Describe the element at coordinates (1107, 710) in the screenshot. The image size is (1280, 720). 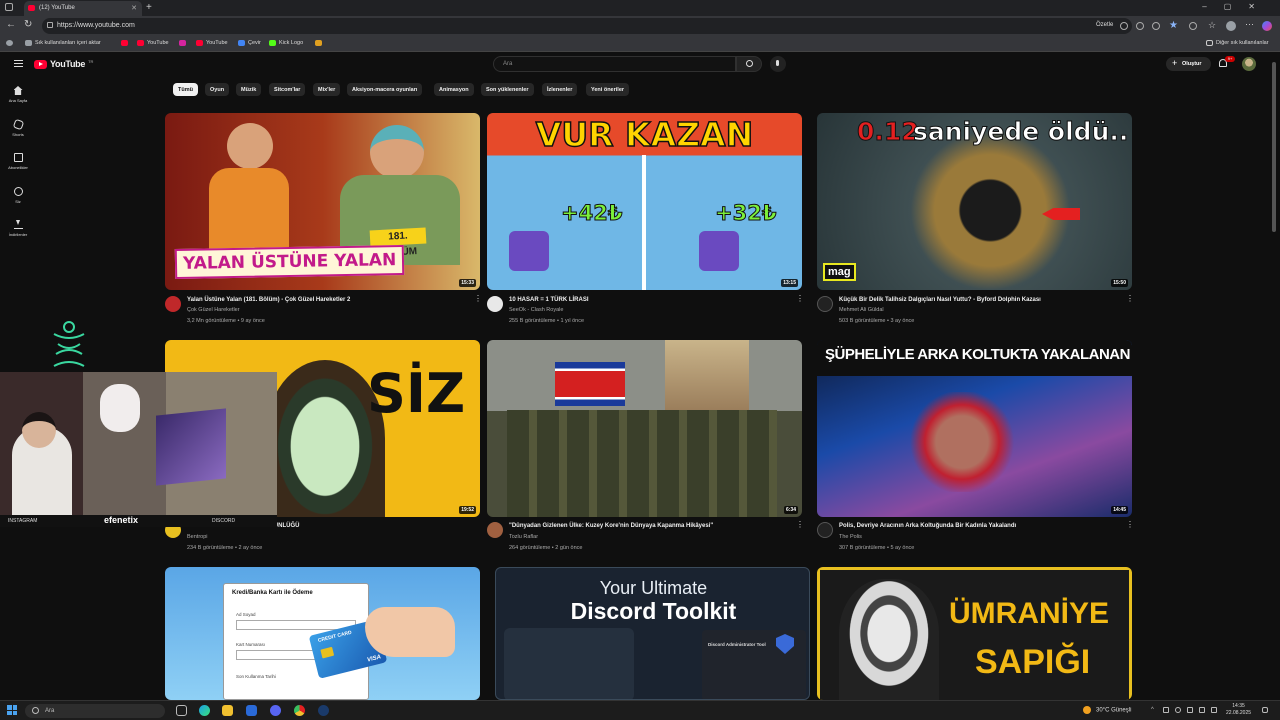
I see `weather-widget: 30°C Güneşli` at that location.